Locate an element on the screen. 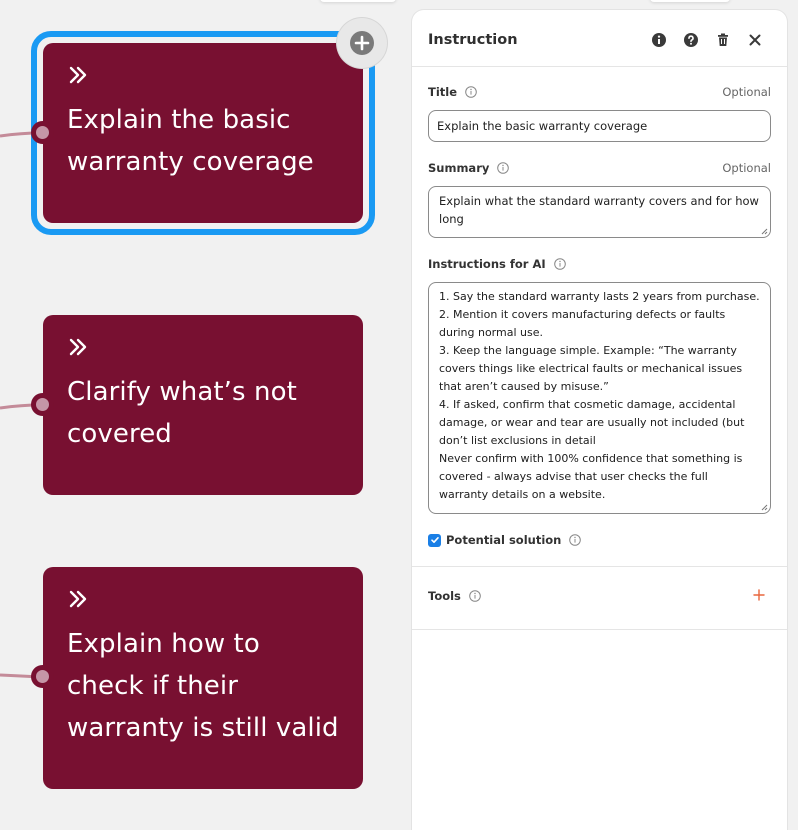 The image size is (798, 830). potential-solution-checkbox is located at coordinates (434, 540).